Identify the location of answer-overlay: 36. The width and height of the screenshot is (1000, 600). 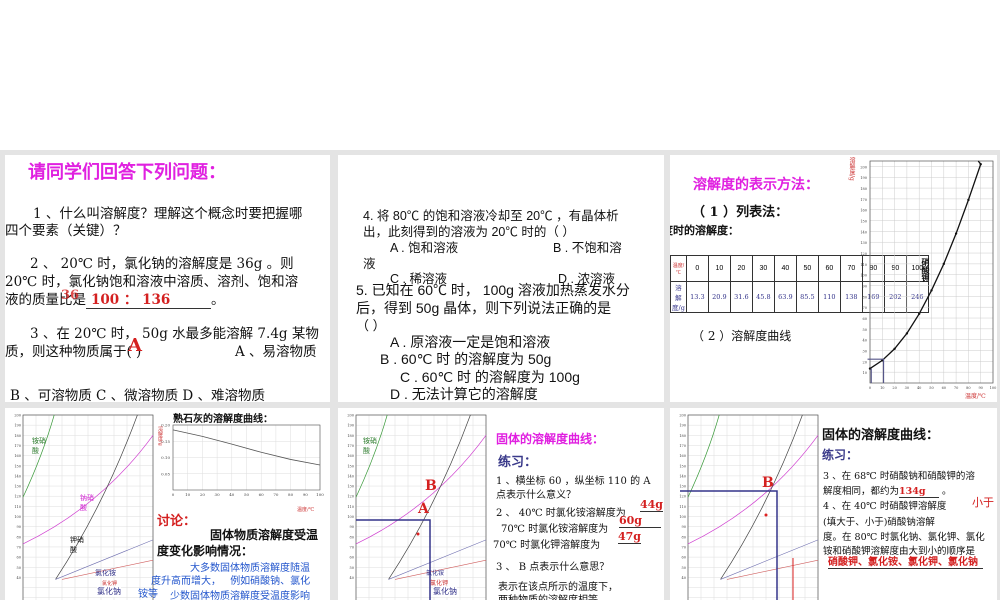
(70, 295).